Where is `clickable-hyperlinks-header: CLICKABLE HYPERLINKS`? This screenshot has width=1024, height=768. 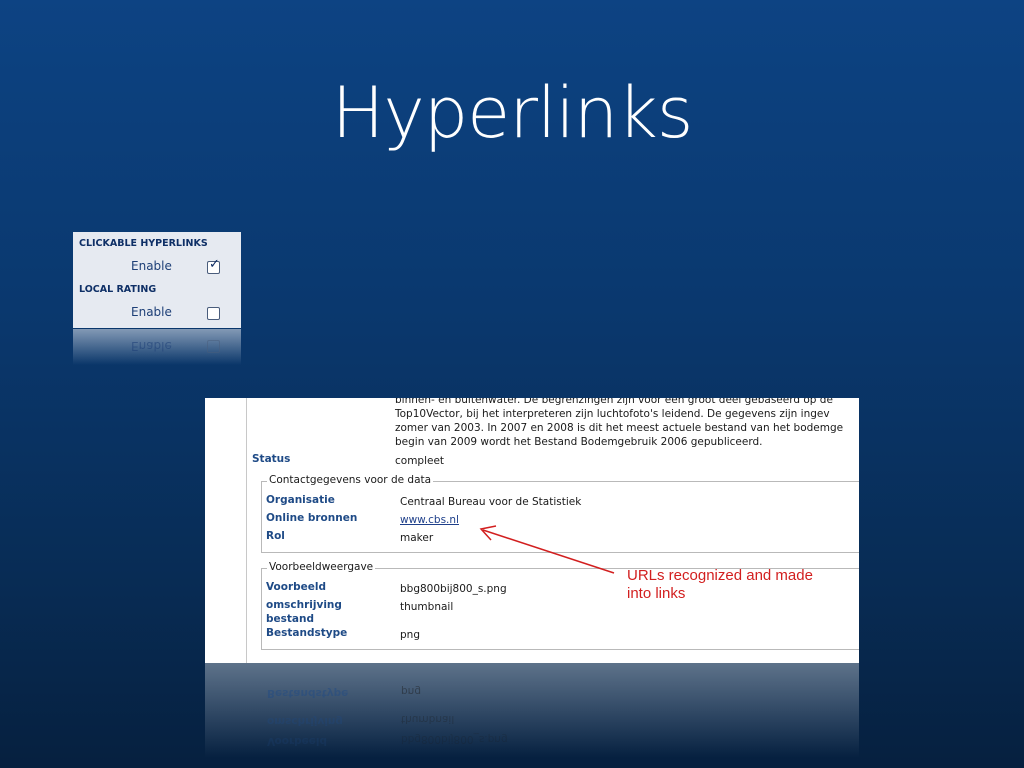
clickable-hyperlinks-header: CLICKABLE HYPERLINKS is located at coordinates (143, 243).